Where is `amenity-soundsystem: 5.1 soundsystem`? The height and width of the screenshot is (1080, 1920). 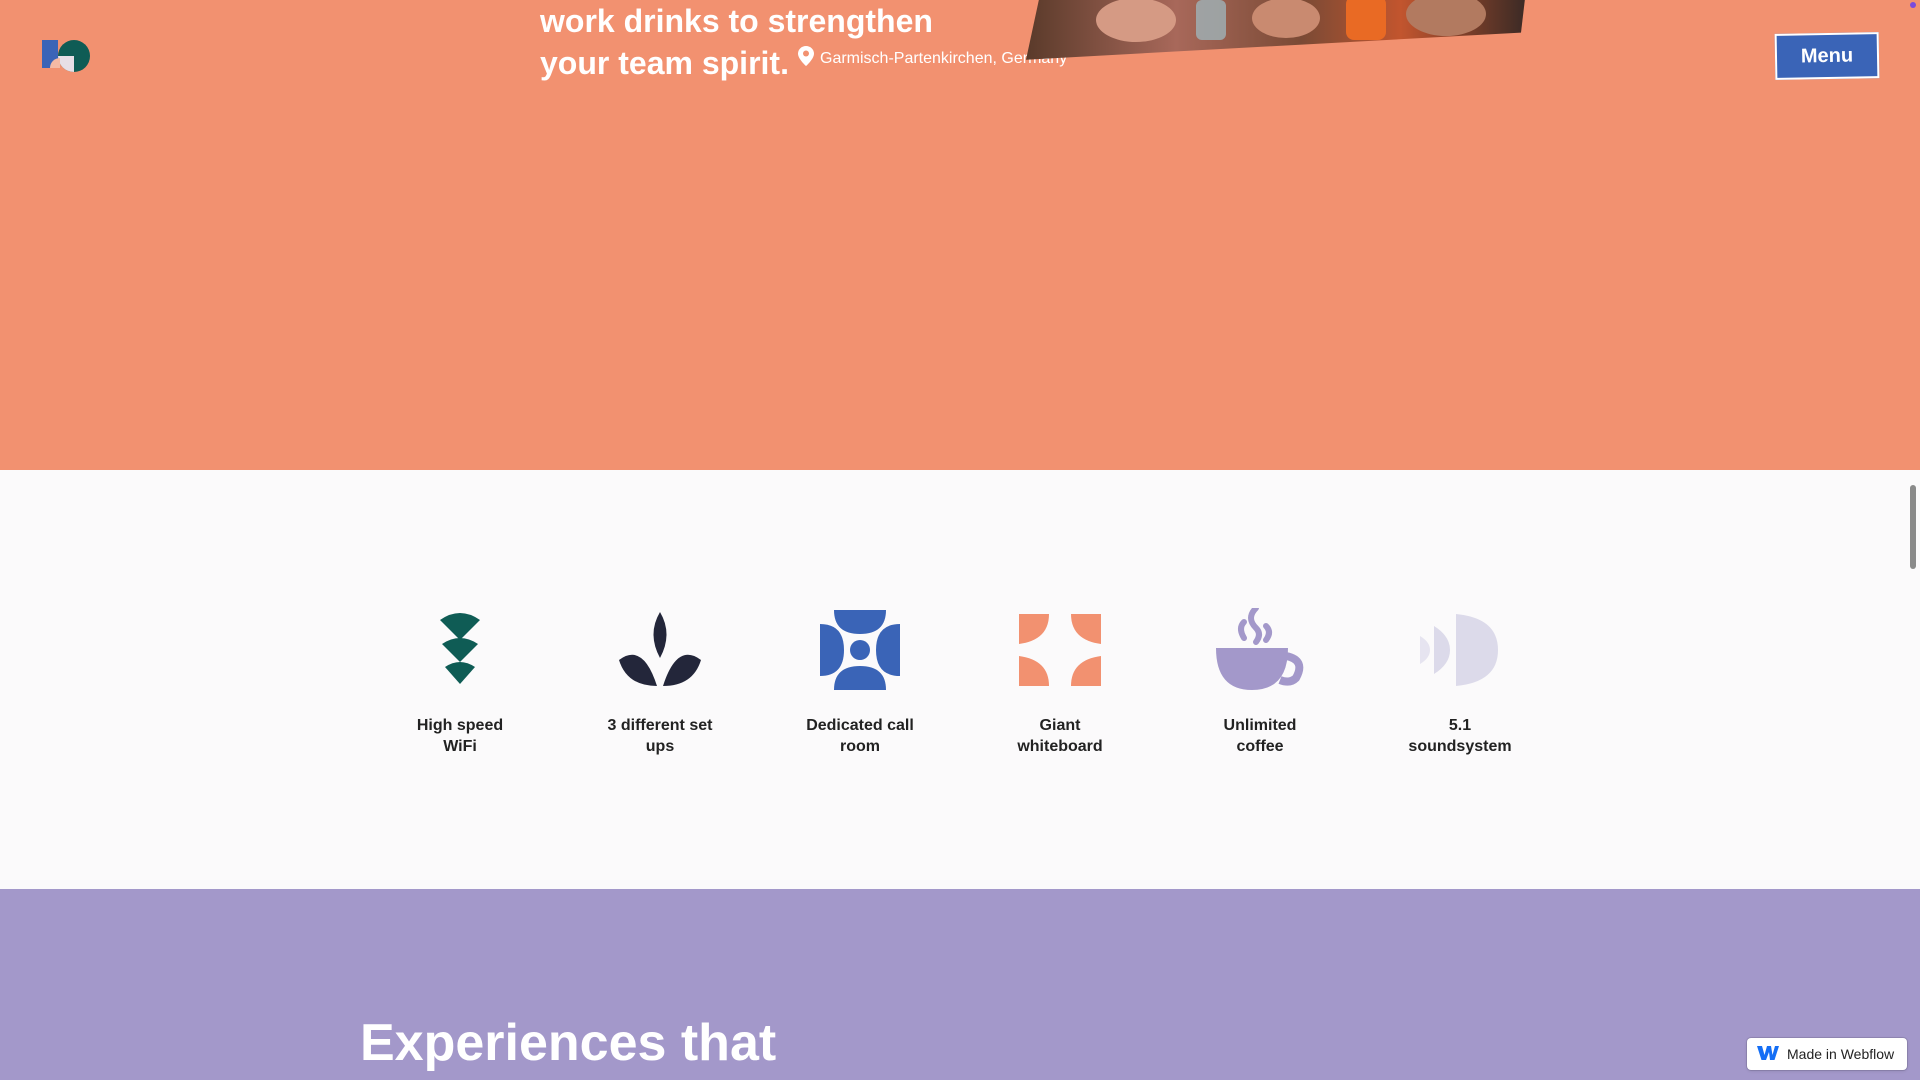
amenity-soundsystem: 5.1 soundsystem is located at coordinates (1460, 681).